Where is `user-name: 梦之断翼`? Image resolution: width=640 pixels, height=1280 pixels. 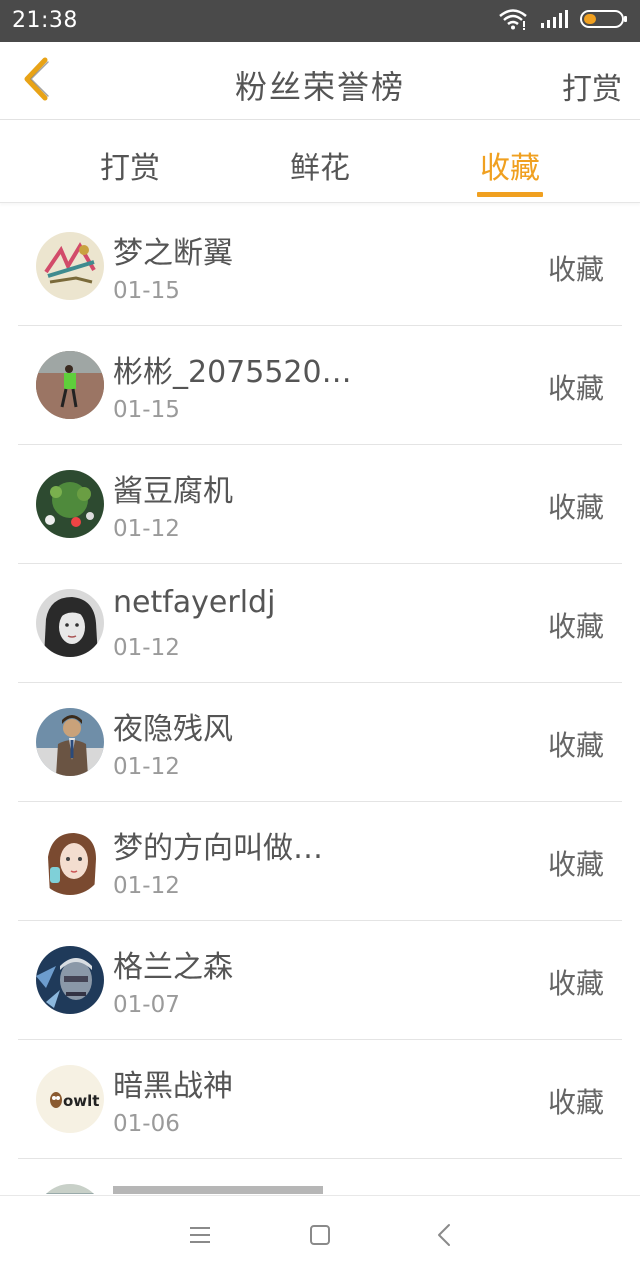
user-name: 梦之断翼 is located at coordinates (173, 253).